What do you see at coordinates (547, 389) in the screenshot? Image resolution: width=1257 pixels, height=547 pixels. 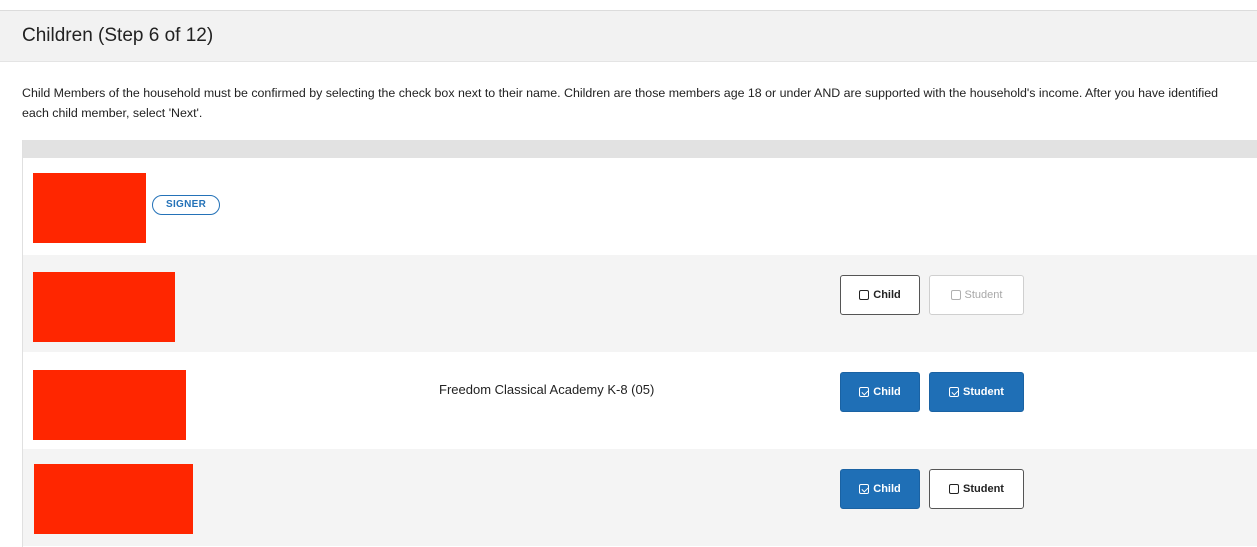 I see `school-name: Freedom Classical Academy K-8 (05)` at bounding box center [547, 389].